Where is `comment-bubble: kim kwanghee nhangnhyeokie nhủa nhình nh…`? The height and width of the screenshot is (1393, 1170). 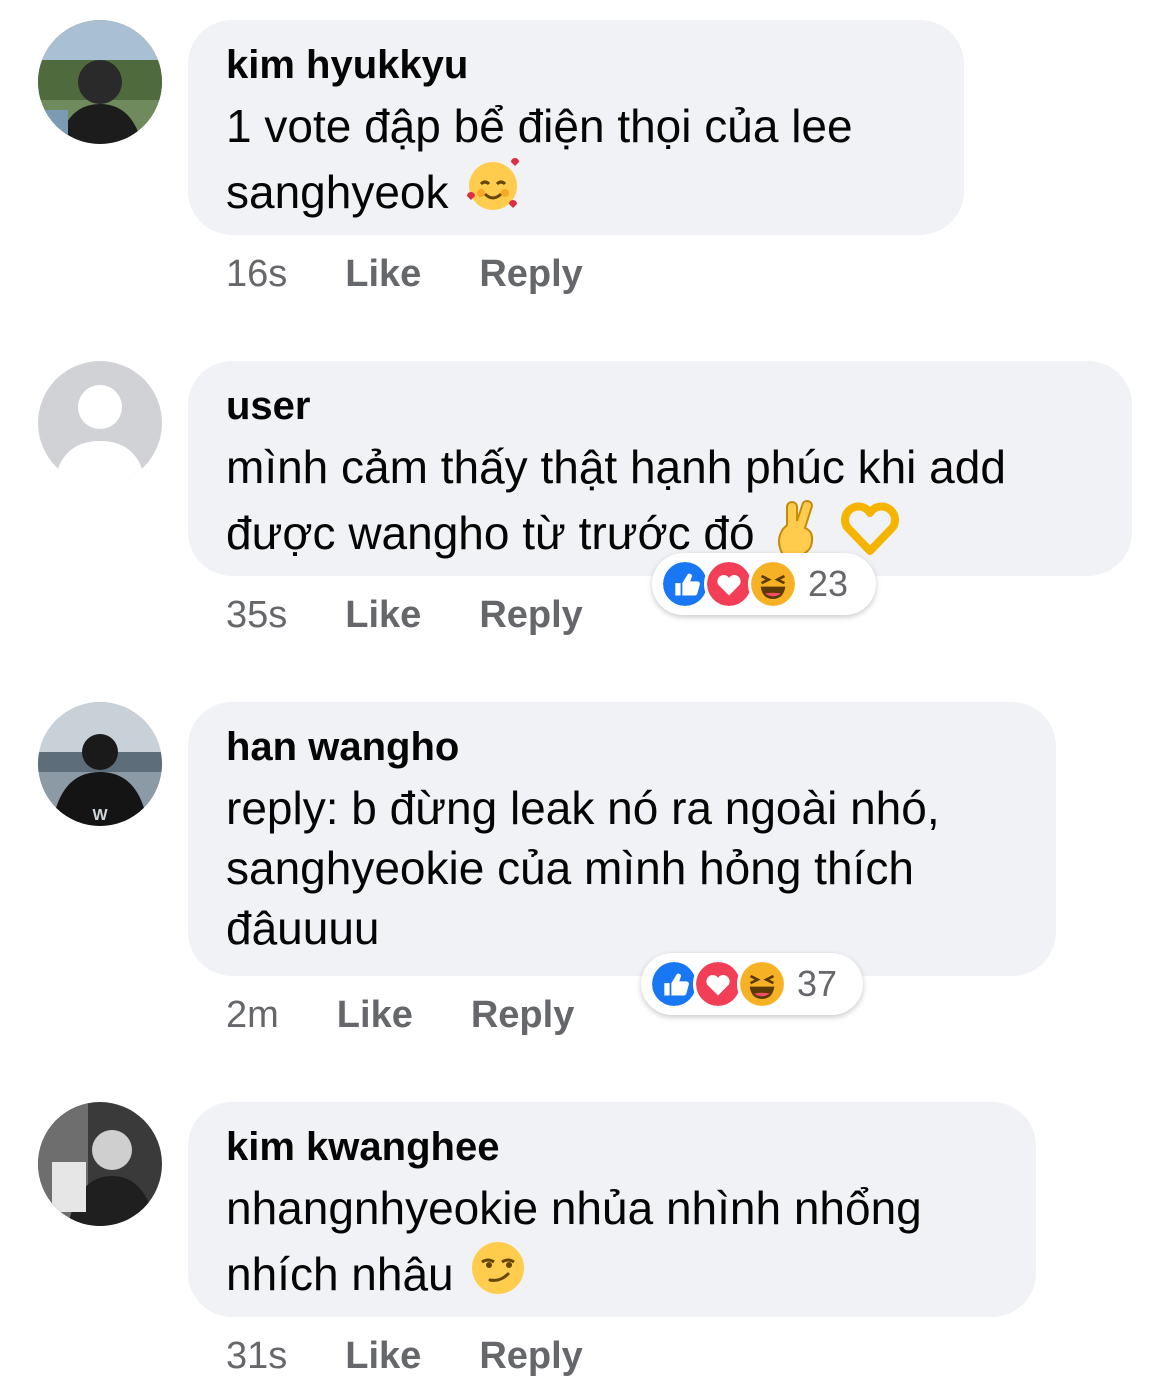 comment-bubble: kim kwanghee nhangnhyeokie nhủa nhình nh… is located at coordinates (612, 1209).